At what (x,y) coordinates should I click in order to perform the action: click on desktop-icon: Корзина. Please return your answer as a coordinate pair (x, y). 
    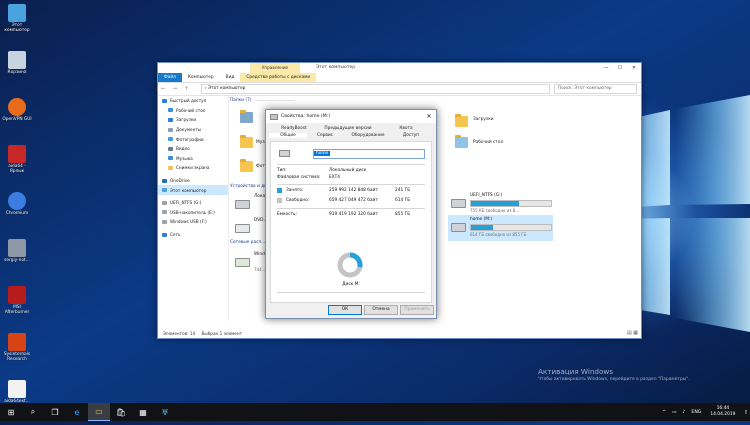
    Looking at the image, I should click on (17, 70).